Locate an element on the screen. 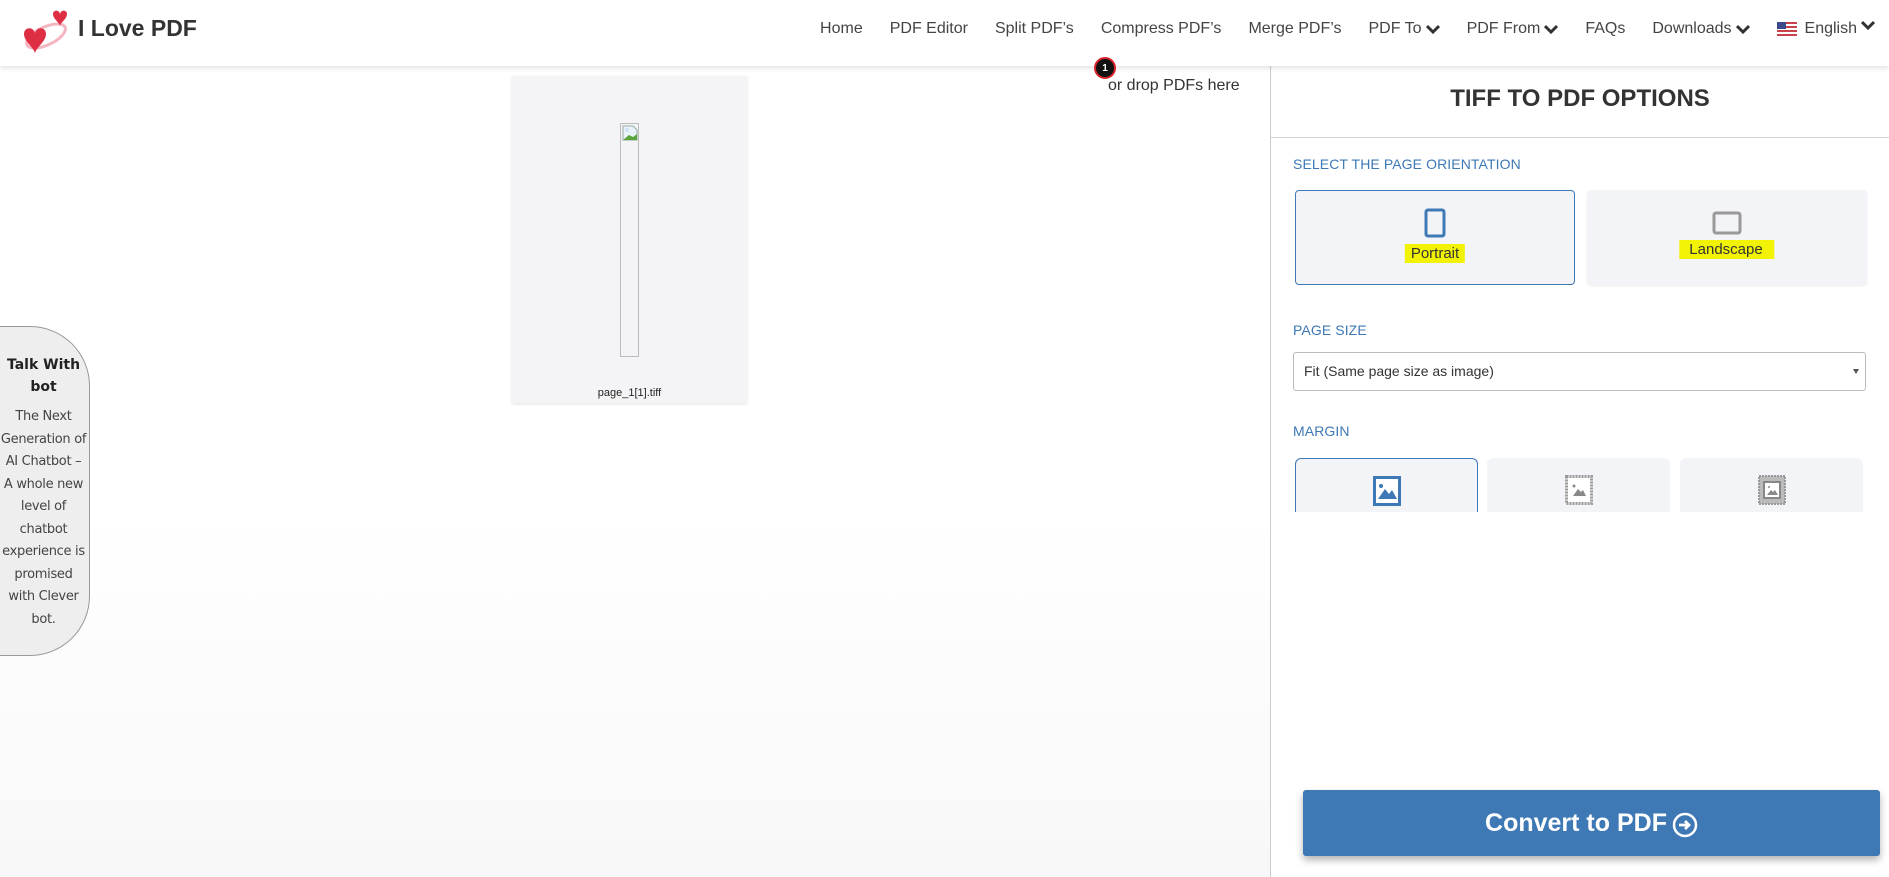  broken-image-icon is located at coordinates (630, 133).